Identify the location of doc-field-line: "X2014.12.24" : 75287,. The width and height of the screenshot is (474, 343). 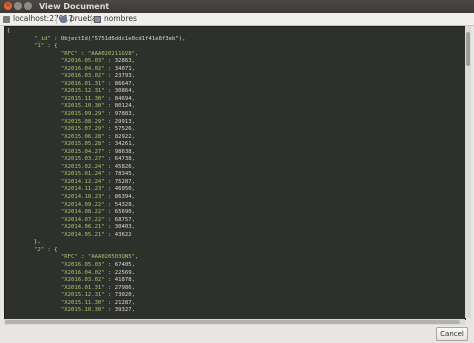
(97, 181).